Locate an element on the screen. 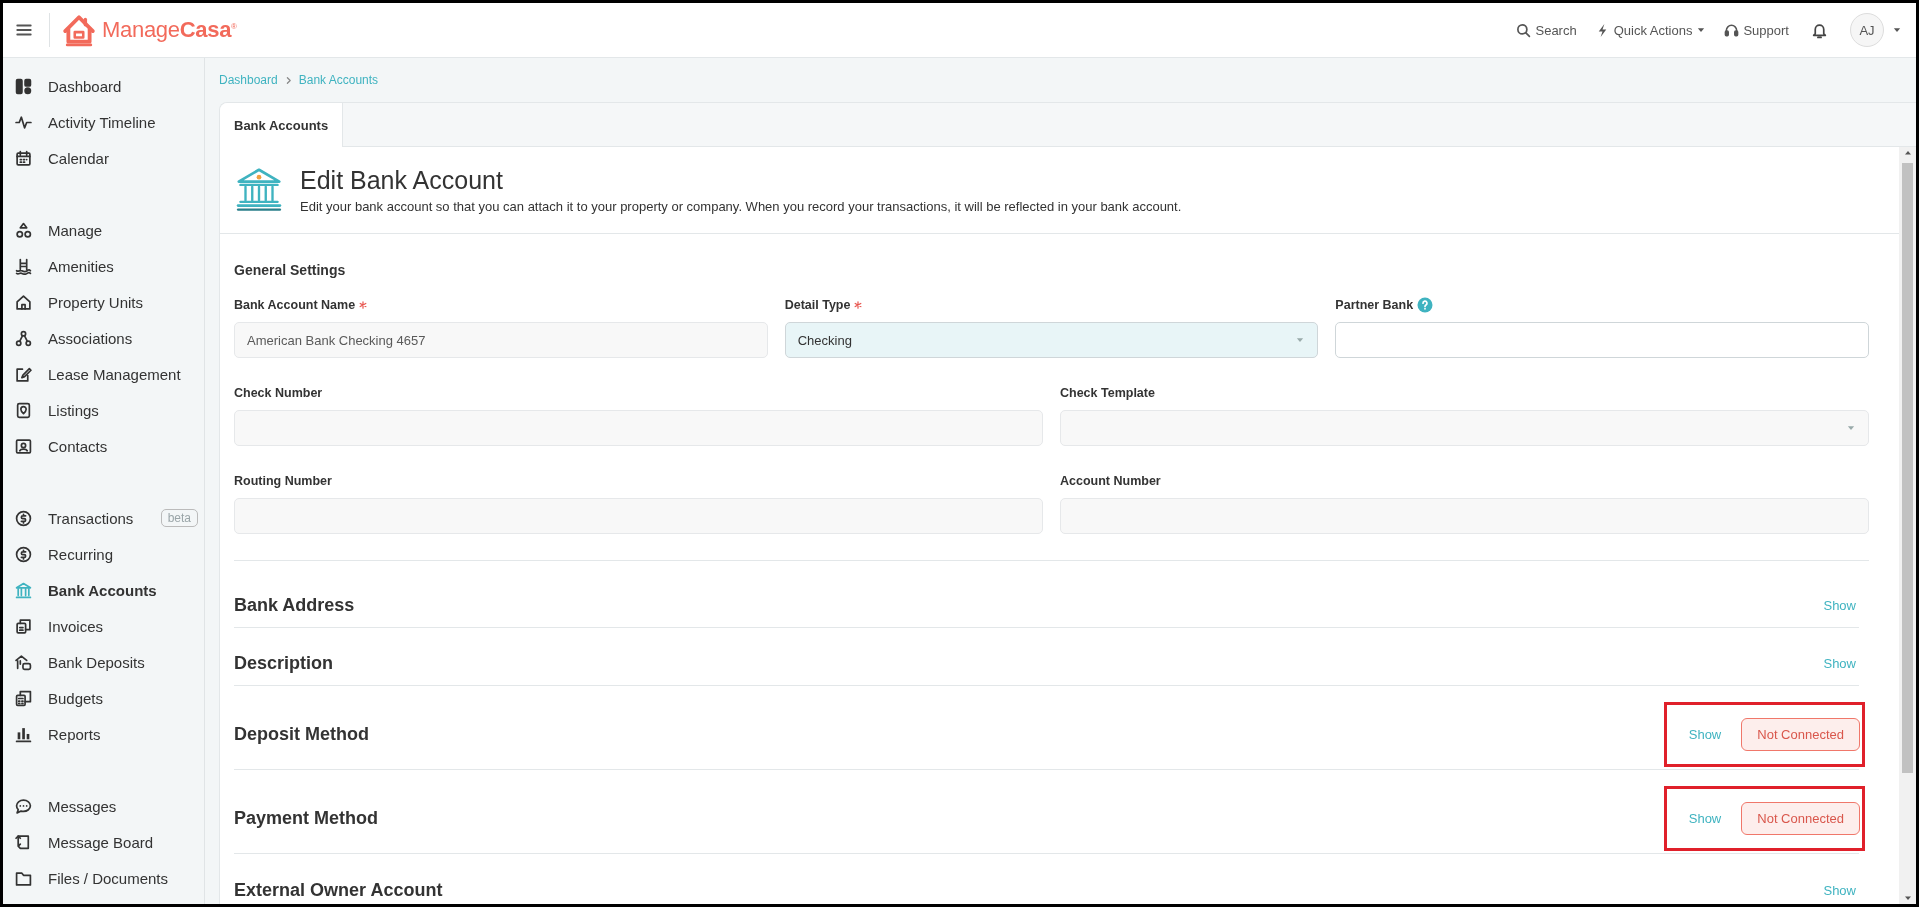 This screenshot has height=907, width=1919. help-icon is located at coordinates (1425, 305).